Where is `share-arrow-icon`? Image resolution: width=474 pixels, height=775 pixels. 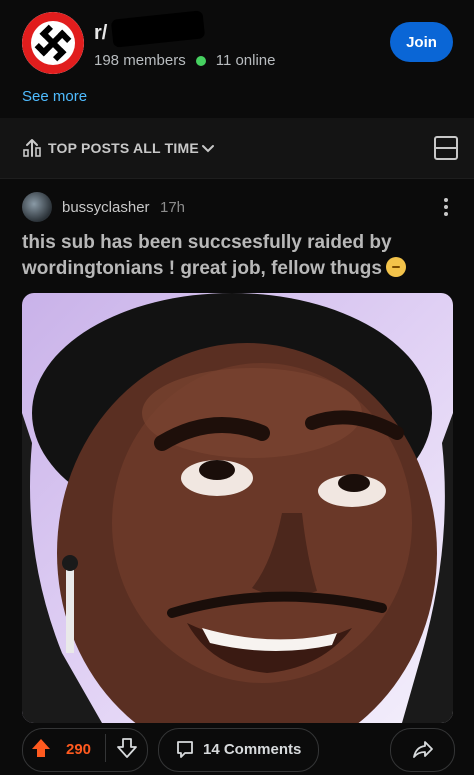 share-arrow-icon is located at coordinates (423, 749).